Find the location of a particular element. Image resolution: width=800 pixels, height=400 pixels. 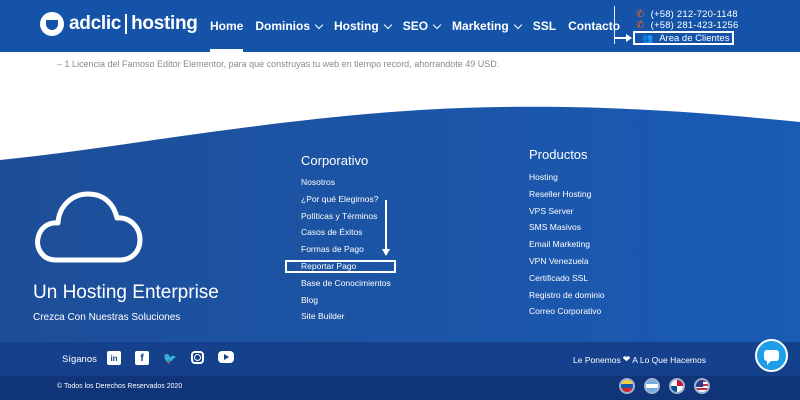

users-icon: 👥 is located at coordinates (648, 37).